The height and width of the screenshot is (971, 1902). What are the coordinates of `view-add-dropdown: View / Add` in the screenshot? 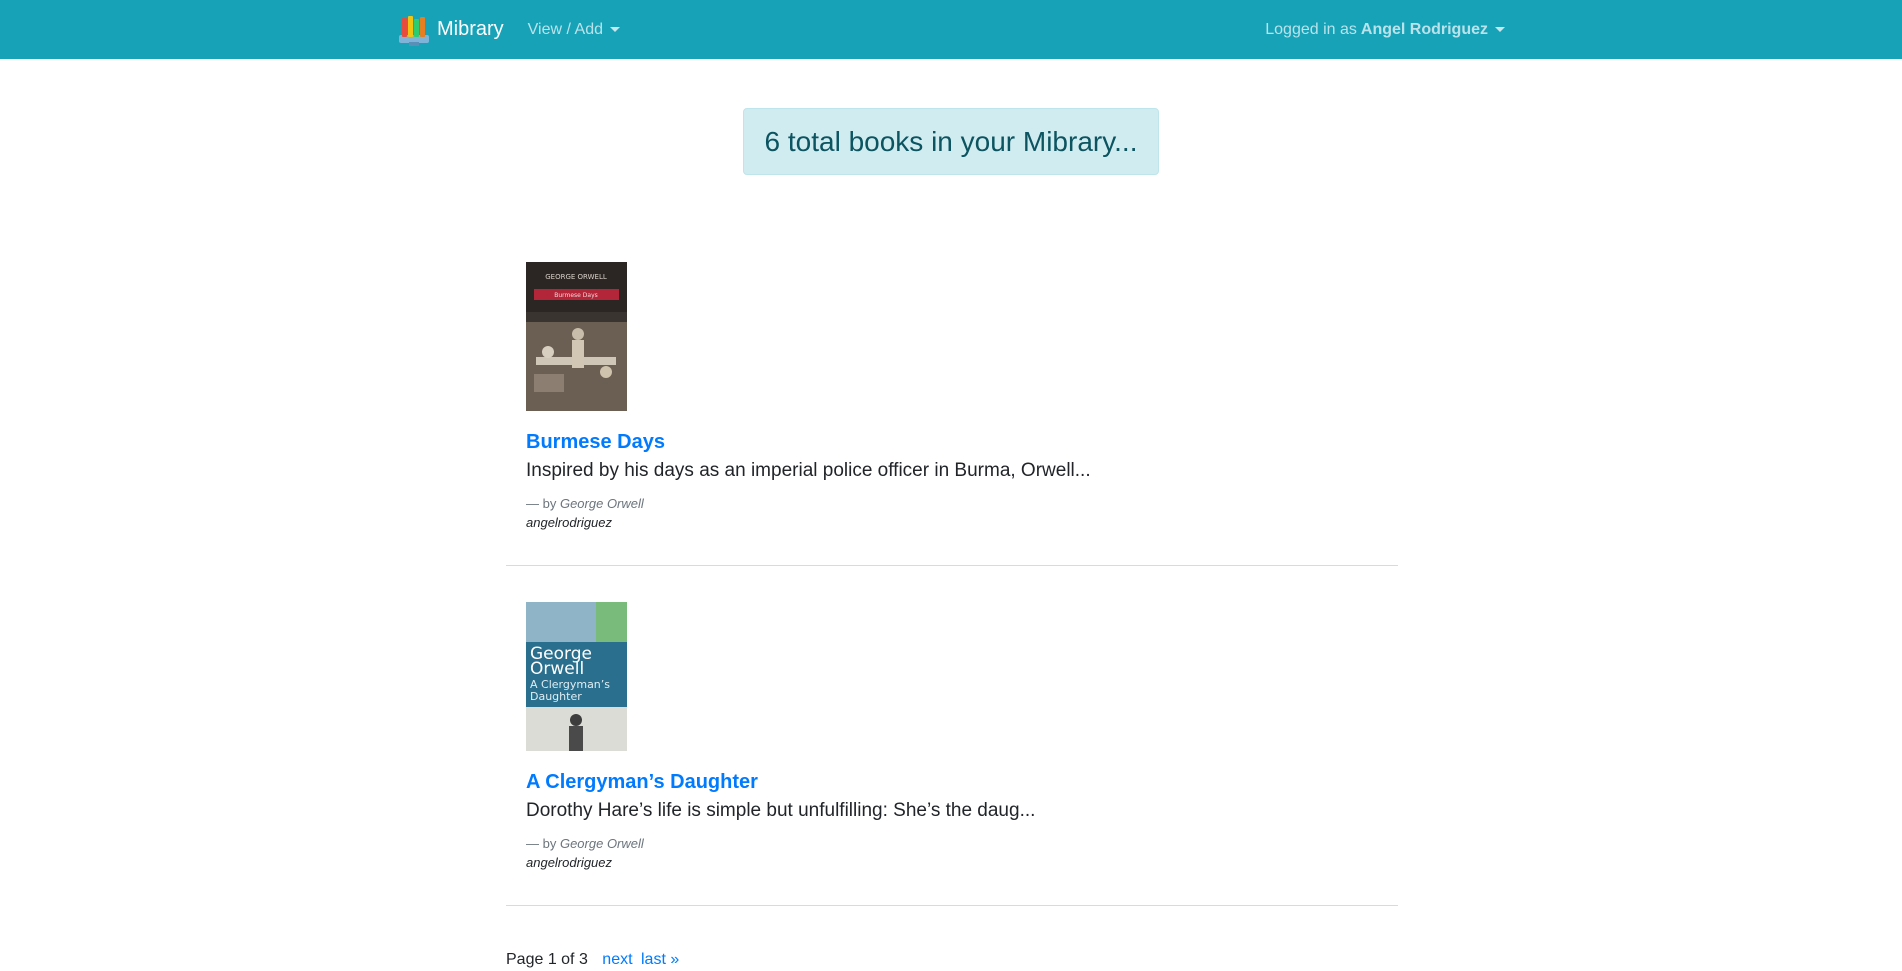 It's located at (574, 30).